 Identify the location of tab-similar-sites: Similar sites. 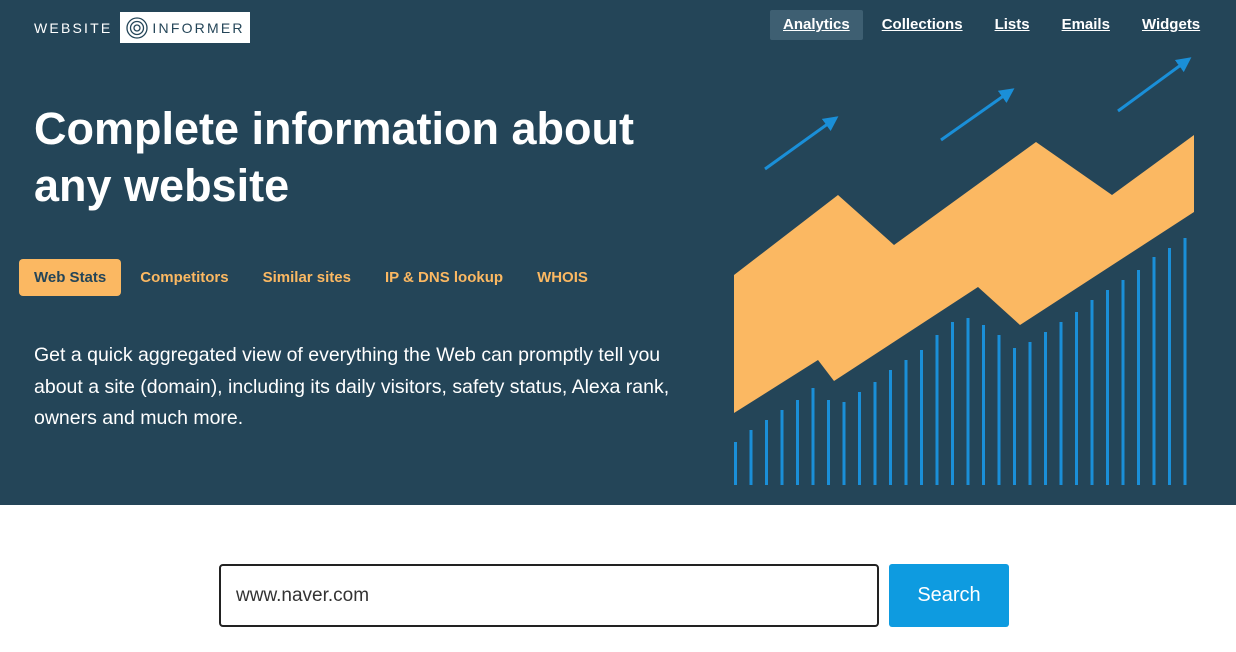
(307, 277).